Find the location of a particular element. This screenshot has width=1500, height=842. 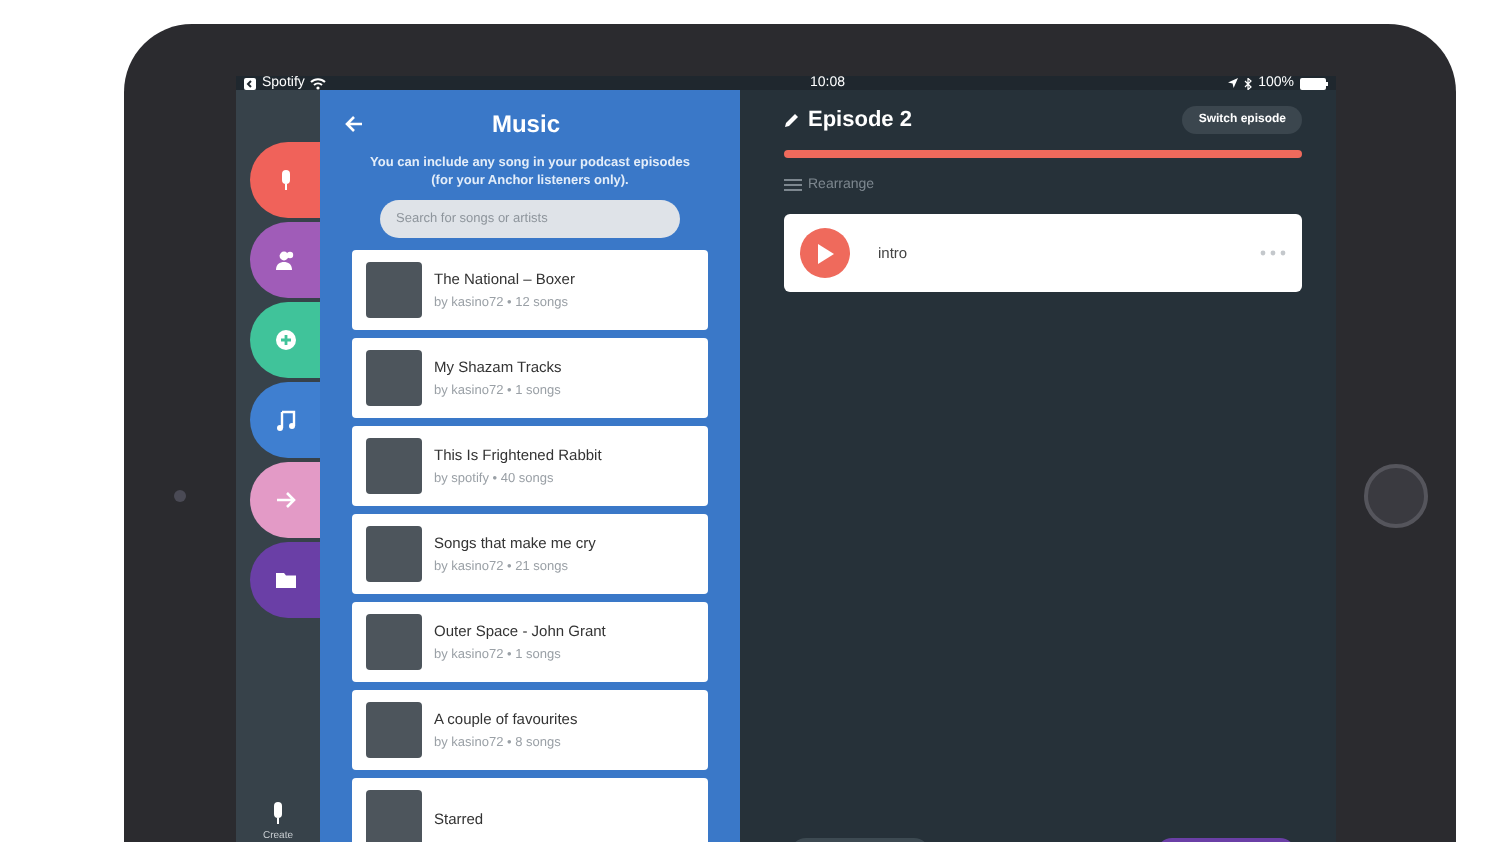

back-arrow-icon is located at coordinates (354, 124).